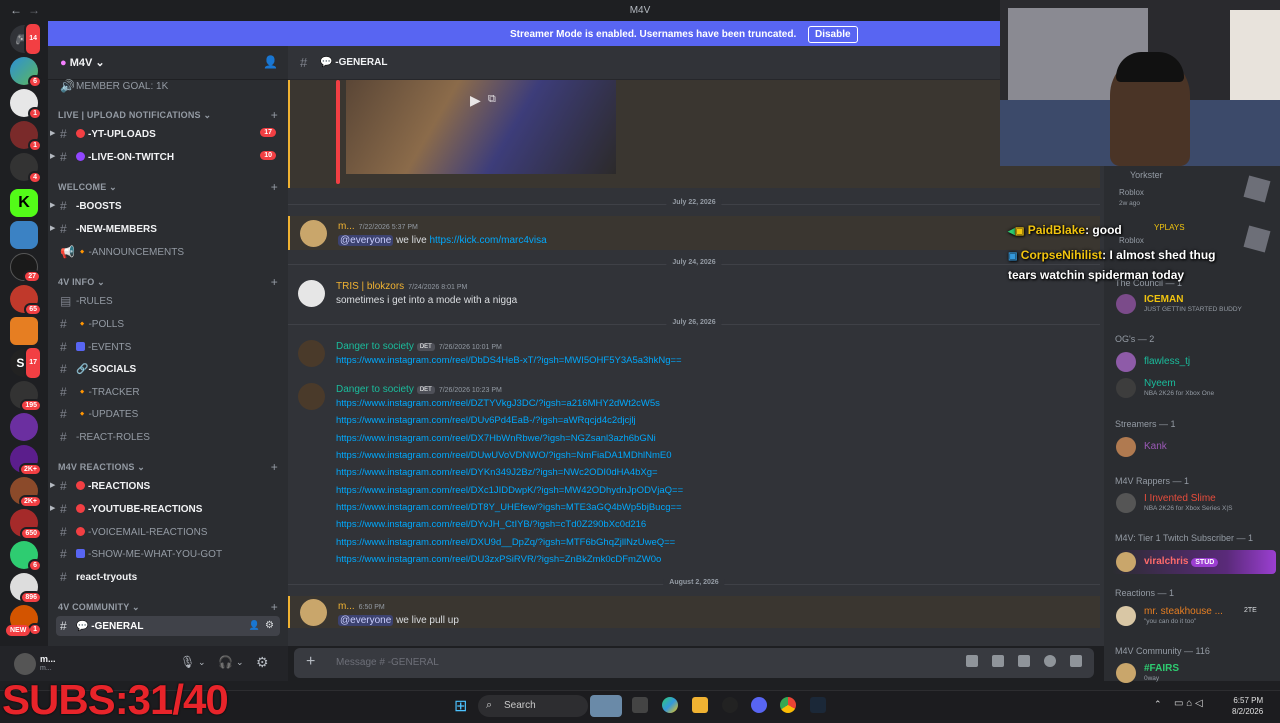 This screenshot has height=723, width=1280. I want to click on channel-react-tryouts: # react-tryouts, so click(168, 577).